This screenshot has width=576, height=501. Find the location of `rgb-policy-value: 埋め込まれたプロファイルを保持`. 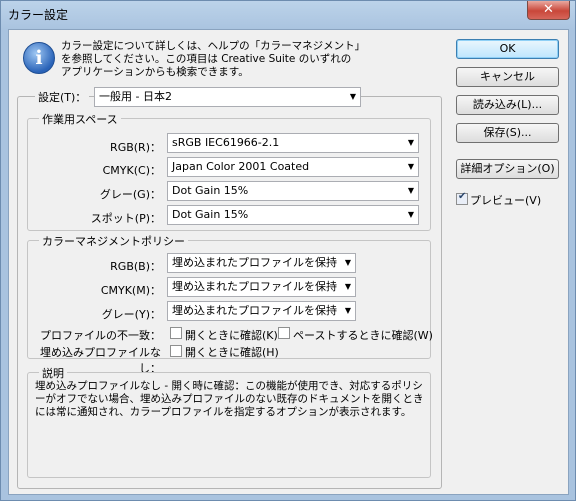

rgb-policy-value: 埋め込まれたプロファイルを保持 is located at coordinates (254, 262).